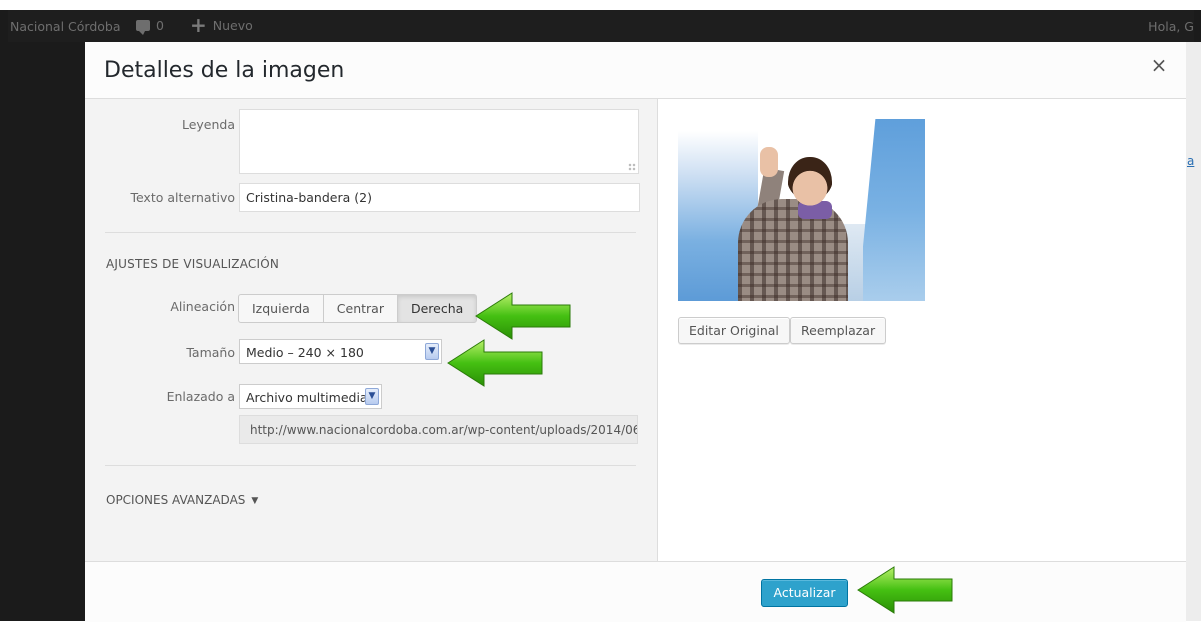 The image size is (1201, 622). What do you see at coordinates (143, 27) in the screenshot?
I see `comment-bubble-icon` at bounding box center [143, 27].